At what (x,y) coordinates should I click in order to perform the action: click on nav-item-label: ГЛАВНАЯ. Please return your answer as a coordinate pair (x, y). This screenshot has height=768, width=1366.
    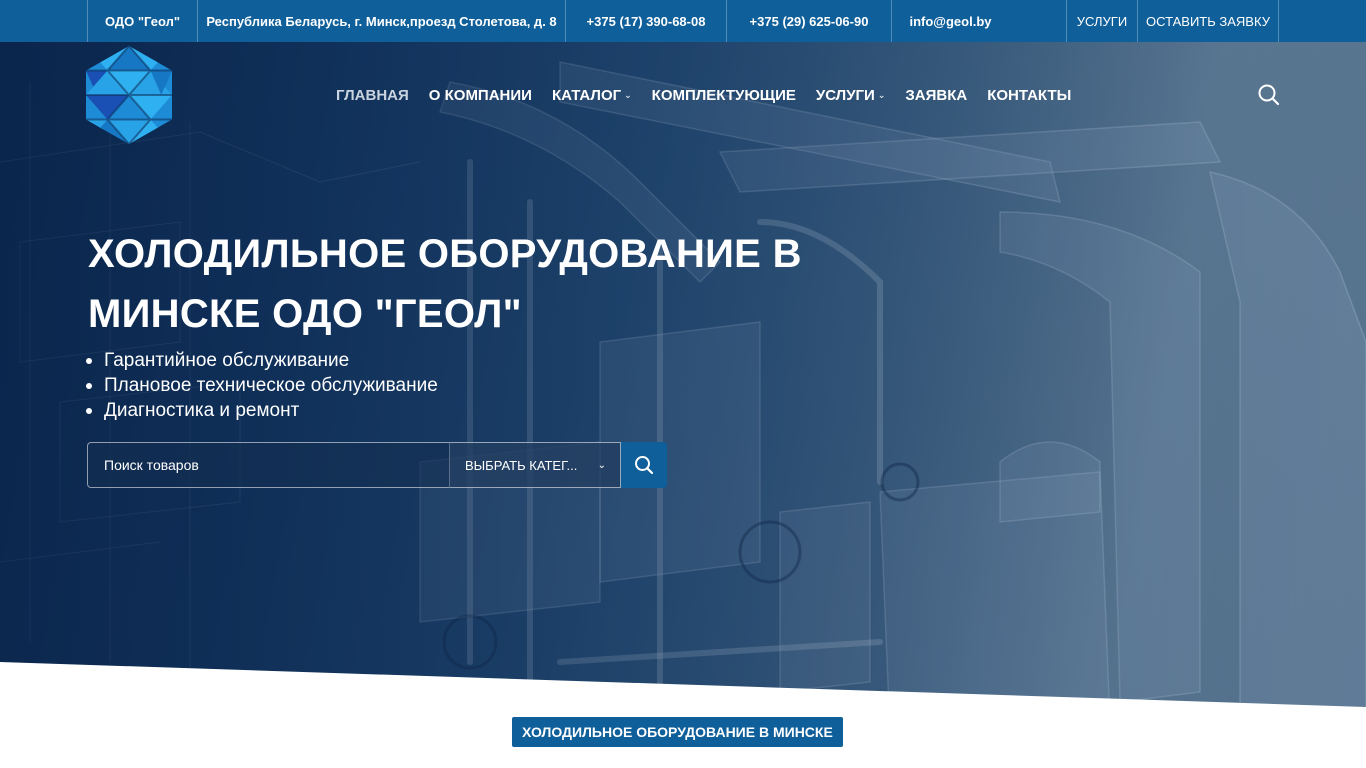
    Looking at the image, I should click on (372, 95).